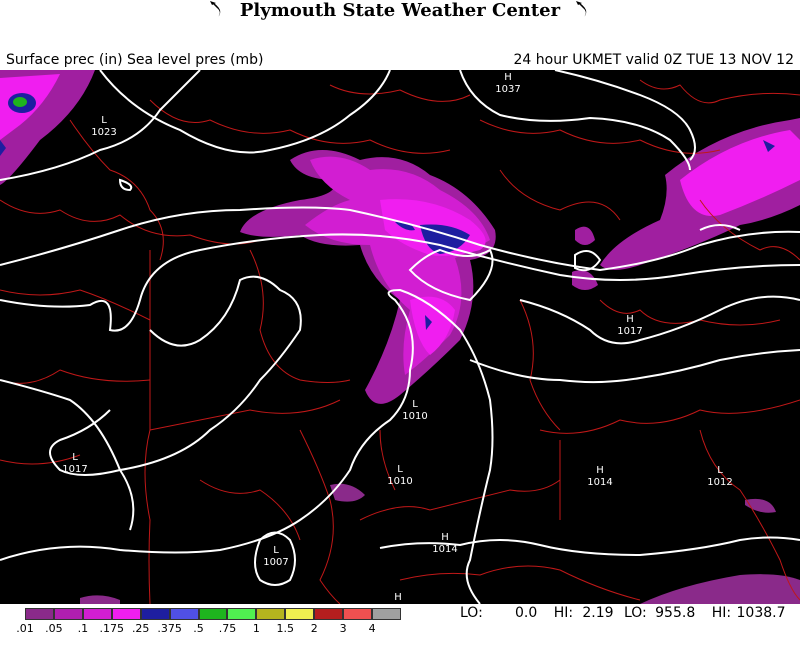  I want to click on pressure-center-value: 1007, so click(275, 562).